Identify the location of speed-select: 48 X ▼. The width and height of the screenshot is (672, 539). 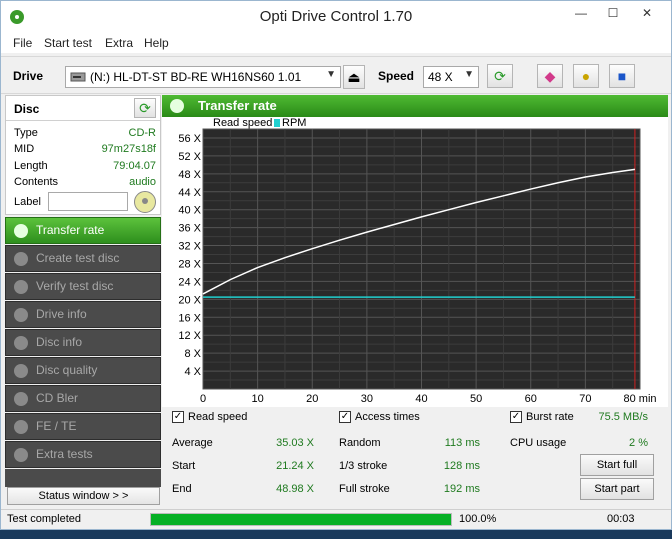
(451, 77).